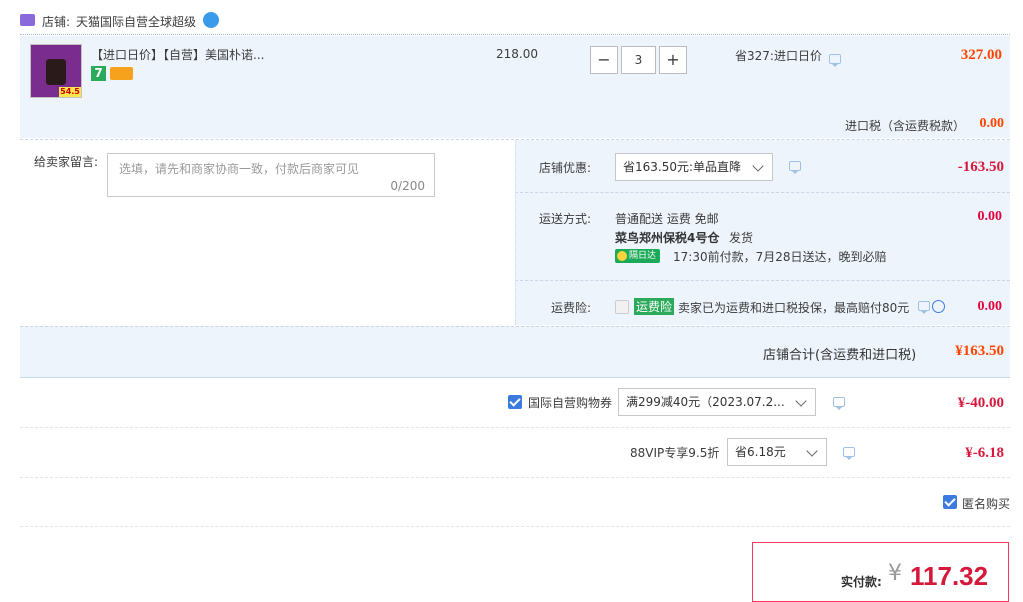 The width and height of the screenshot is (1023, 602). What do you see at coordinates (654, 306) in the screenshot?
I see `insurance-tag: 运费险` at bounding box center [654, 306].